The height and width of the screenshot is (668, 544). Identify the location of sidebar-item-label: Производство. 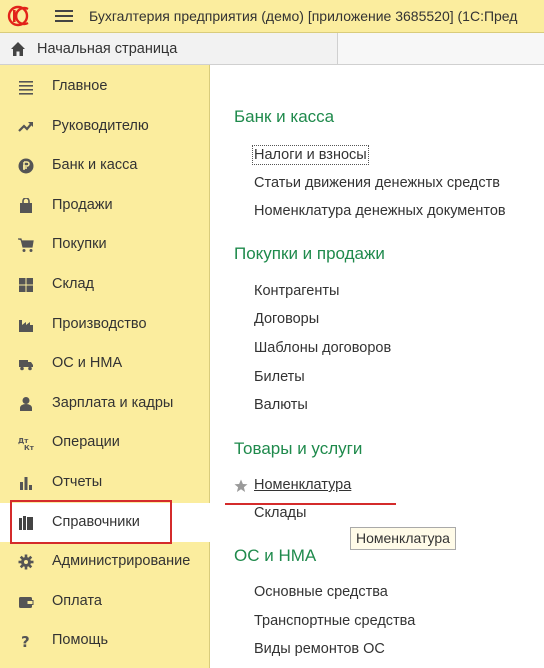
(99, 324).